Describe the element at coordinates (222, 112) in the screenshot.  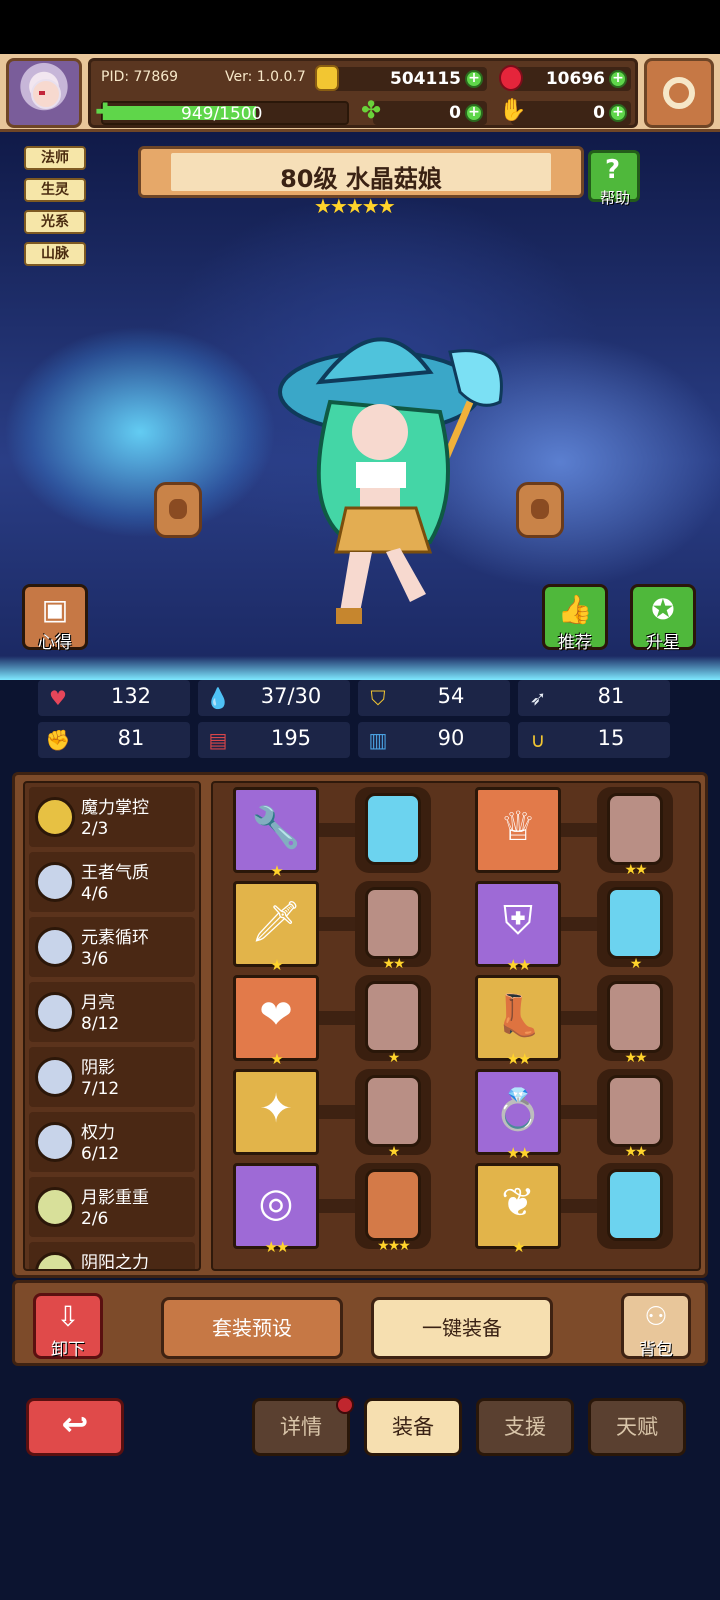
I see `stamina-bar: ✚ 949/1500` at that location.